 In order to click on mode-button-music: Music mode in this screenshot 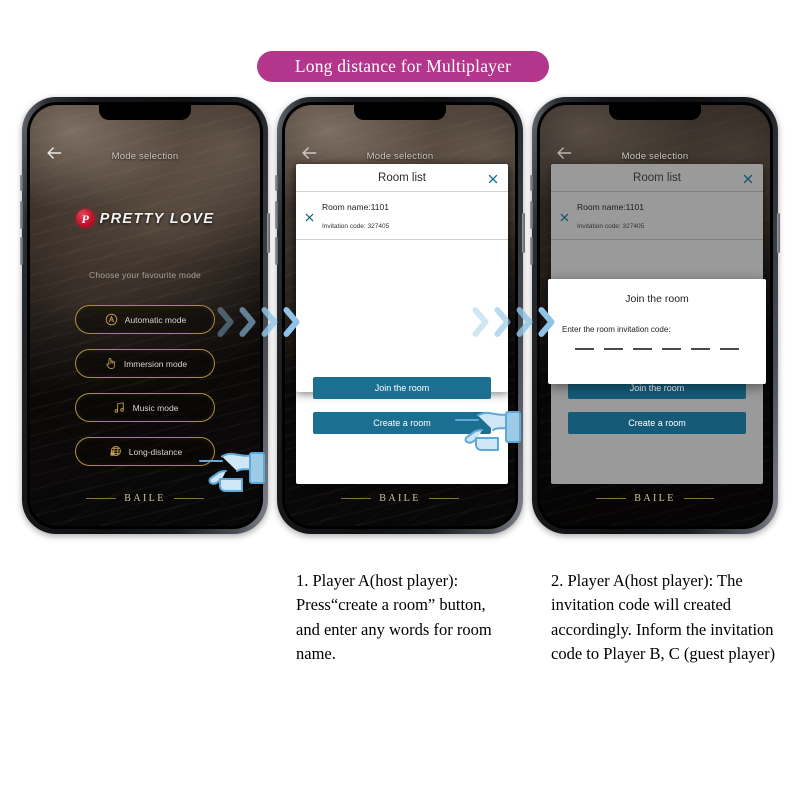, I will do `click(145, 407)`.